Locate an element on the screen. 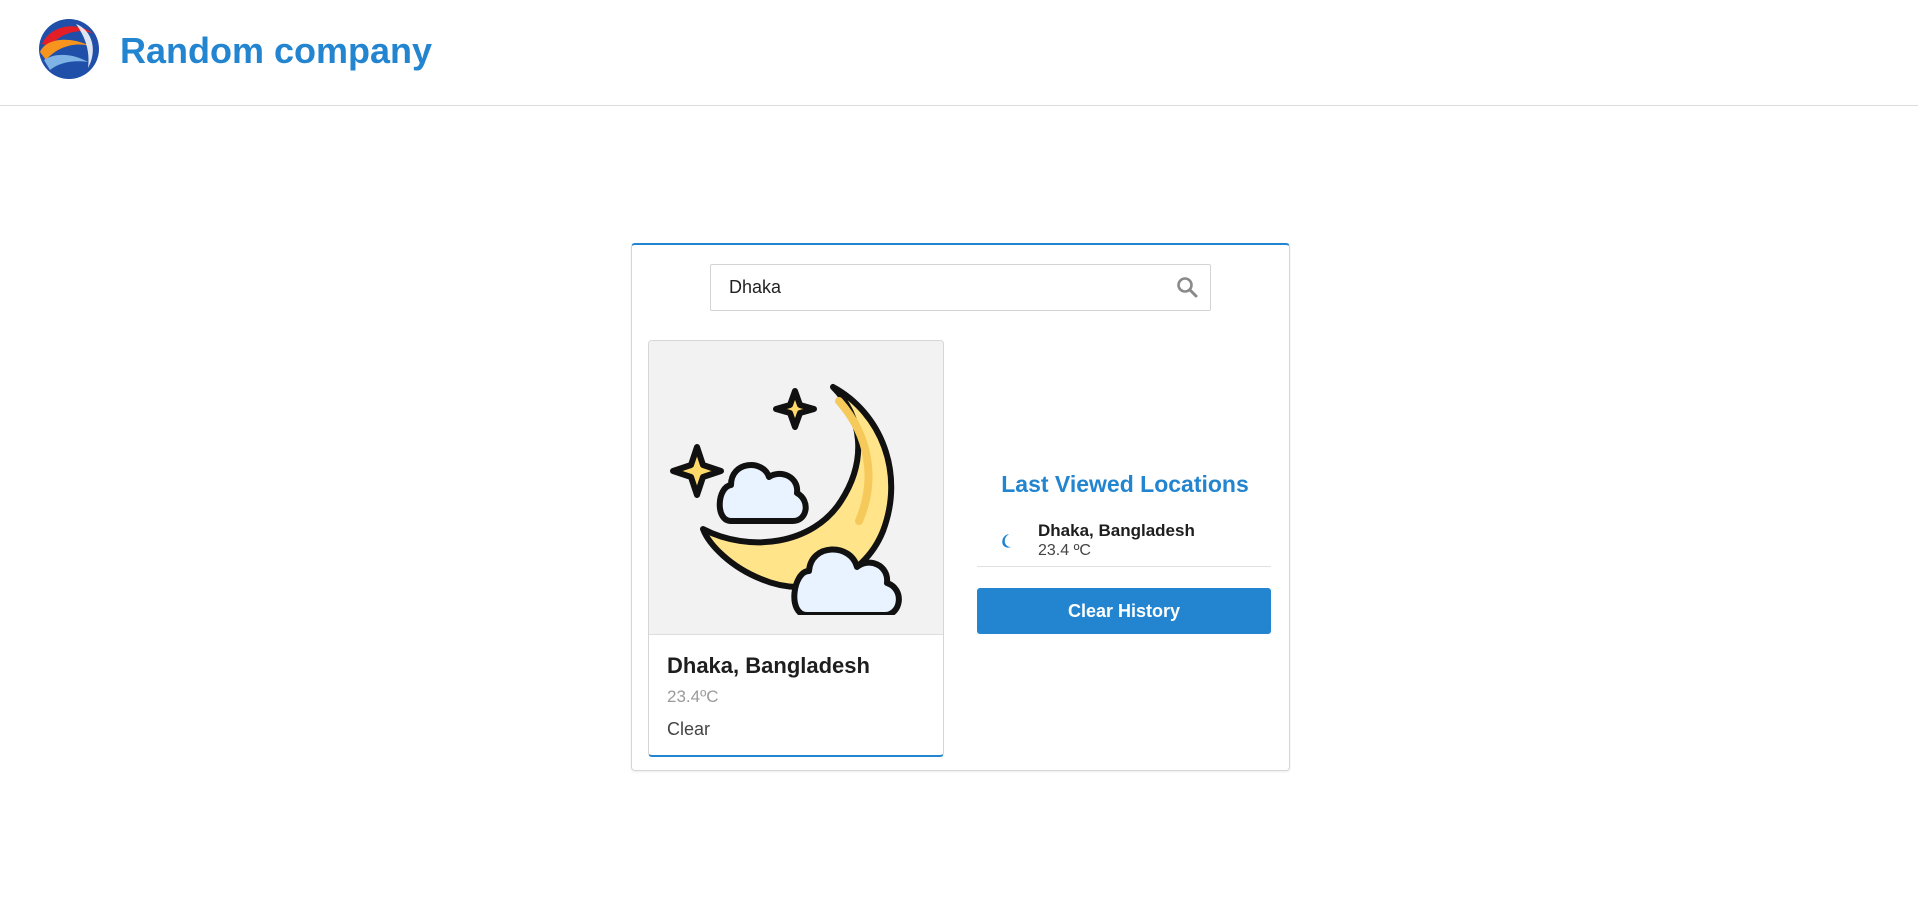 Image resolution: width=1918 pixels, height=901 pixels. card-location: Dhaka, Bangladesh is located at coordinates (768, 665).